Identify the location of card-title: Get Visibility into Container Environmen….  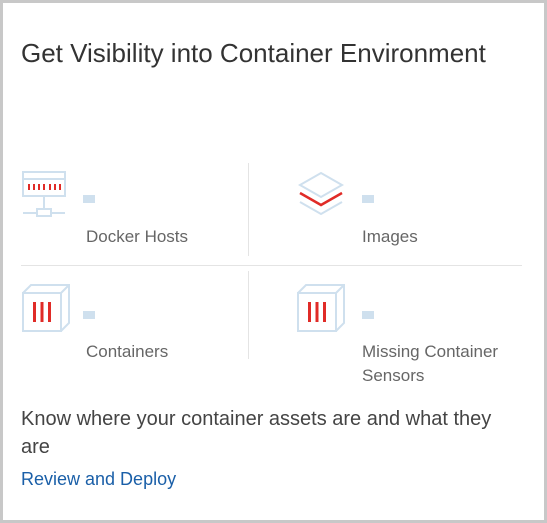
(253, 53).